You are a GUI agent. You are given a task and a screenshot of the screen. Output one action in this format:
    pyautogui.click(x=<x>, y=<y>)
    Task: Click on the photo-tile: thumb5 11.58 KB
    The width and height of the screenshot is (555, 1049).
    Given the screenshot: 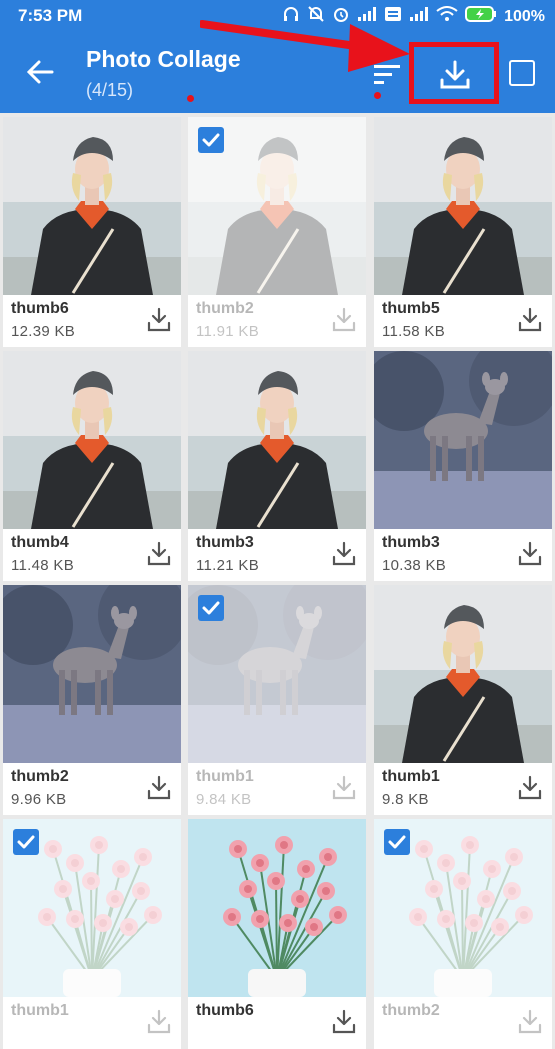 What is the action you would take?
    pyautogui.click(x=463, y=232)
    